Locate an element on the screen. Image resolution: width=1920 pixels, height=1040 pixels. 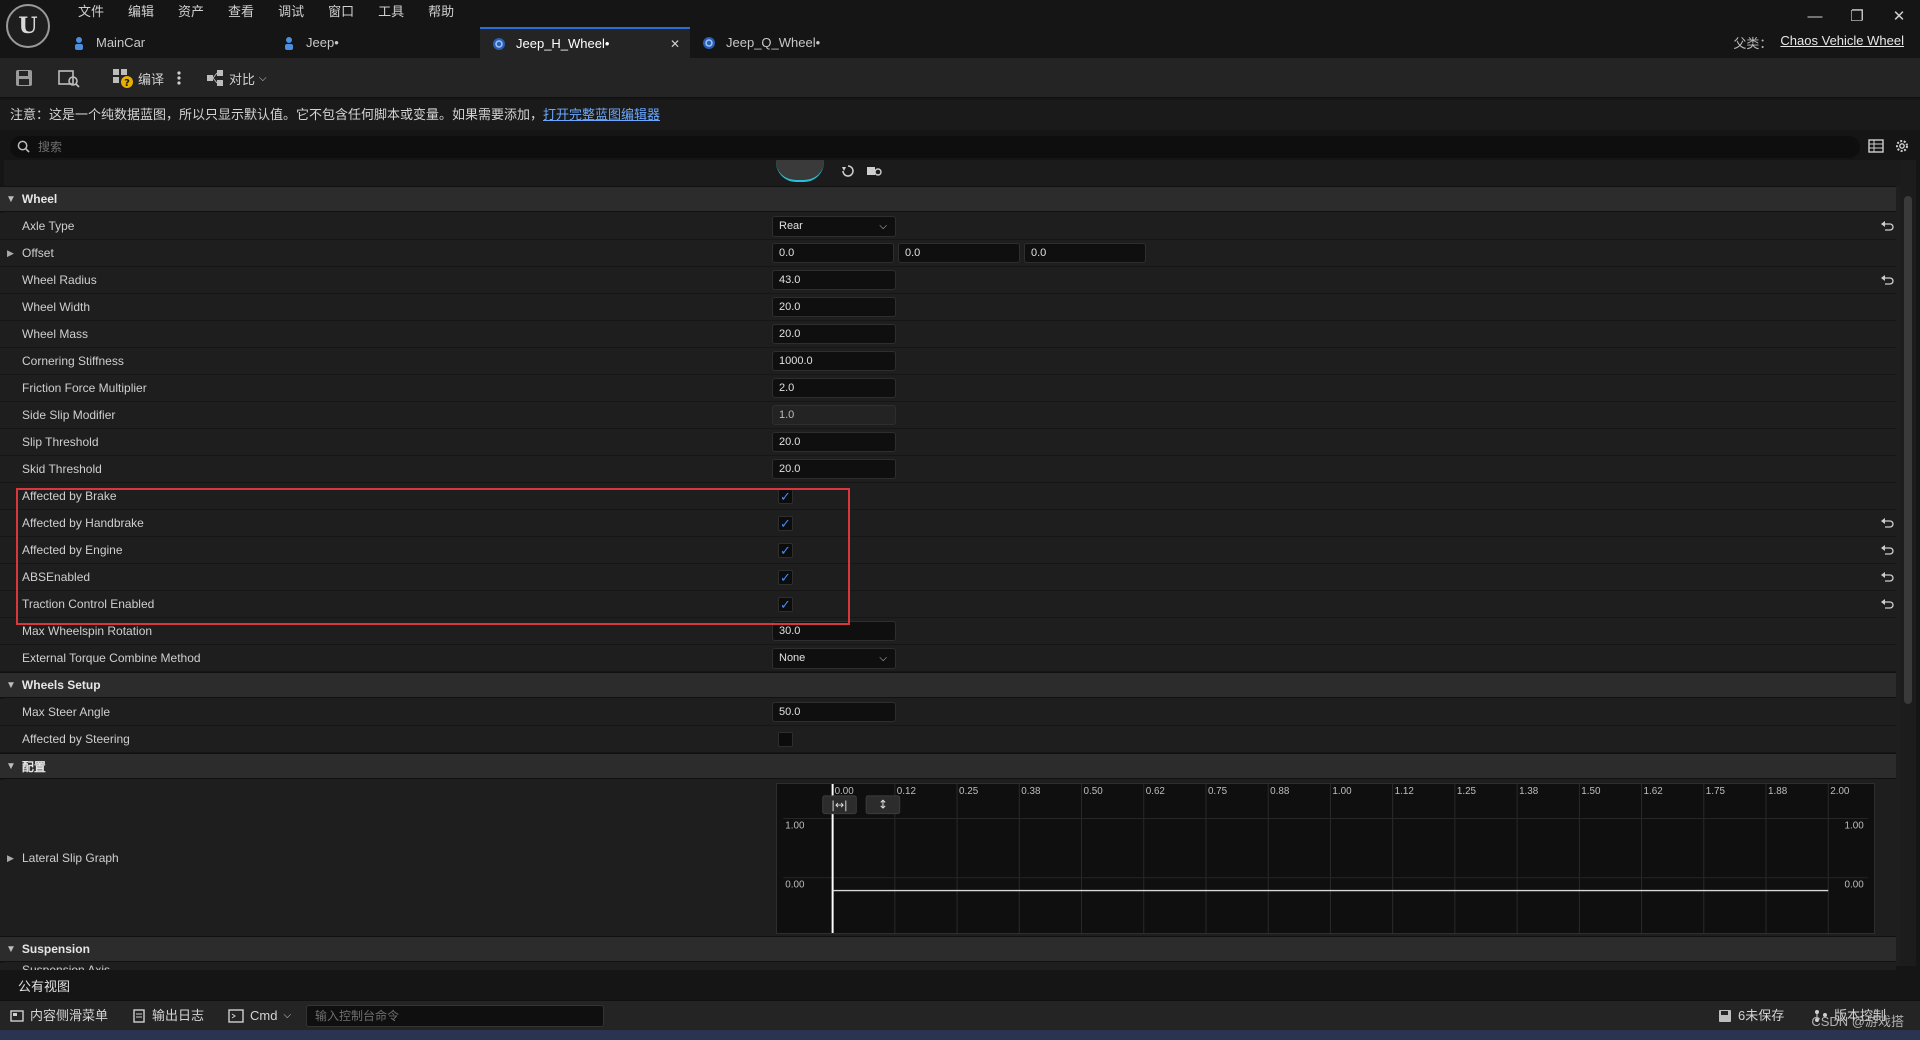
row-slip-threshold: Slip Threshold 20.0 is located at coordinates (948, 442).